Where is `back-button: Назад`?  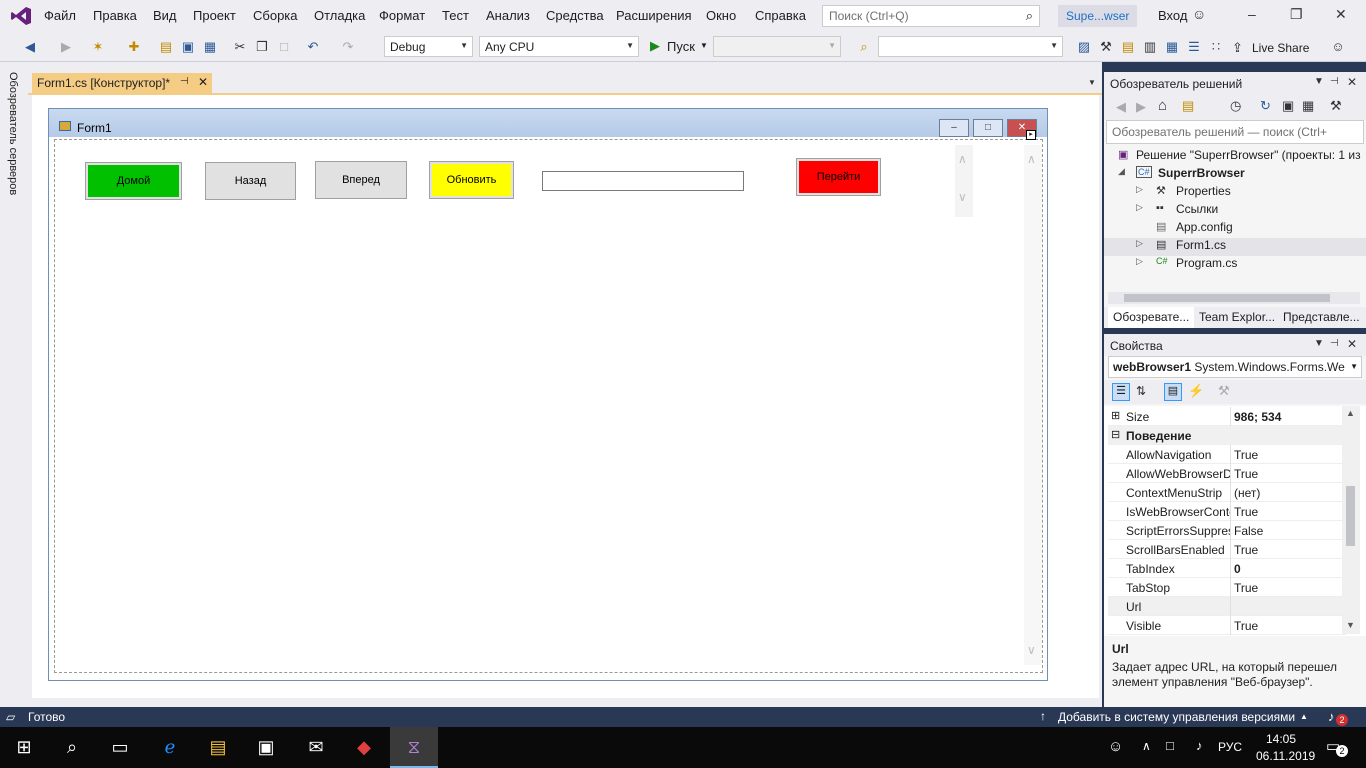
back-button: Назад is located at coordinates (250, 181).